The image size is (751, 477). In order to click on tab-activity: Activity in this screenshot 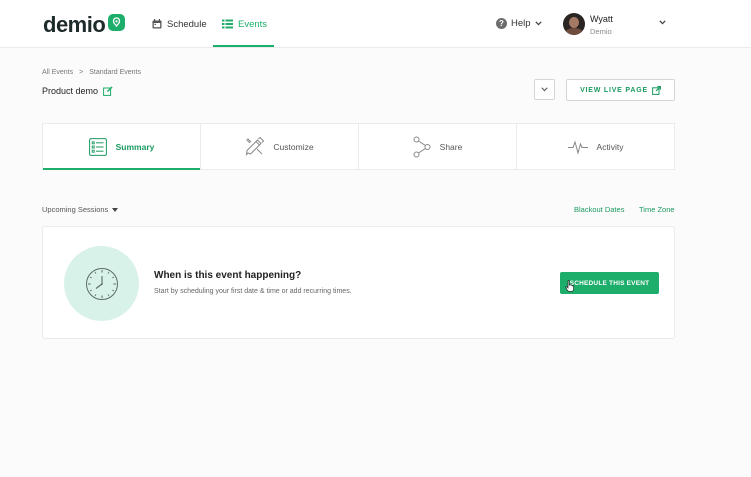, I will do `click(595, 146)`.